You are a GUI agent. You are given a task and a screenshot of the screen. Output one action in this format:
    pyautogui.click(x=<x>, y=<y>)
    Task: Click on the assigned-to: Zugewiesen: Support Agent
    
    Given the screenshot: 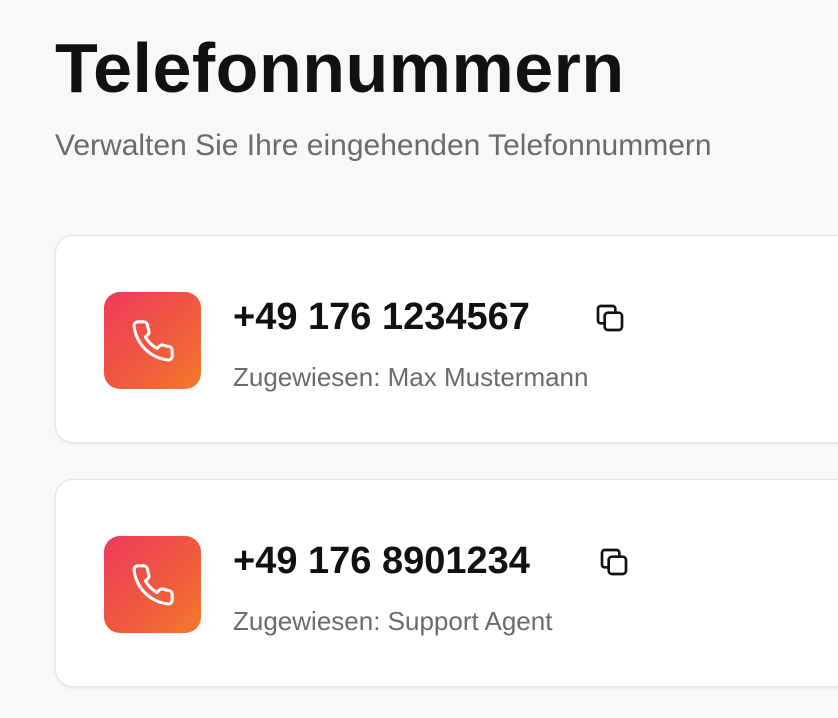 What is the action you would take?
    pyautogui.click(x=393, y=621)
    